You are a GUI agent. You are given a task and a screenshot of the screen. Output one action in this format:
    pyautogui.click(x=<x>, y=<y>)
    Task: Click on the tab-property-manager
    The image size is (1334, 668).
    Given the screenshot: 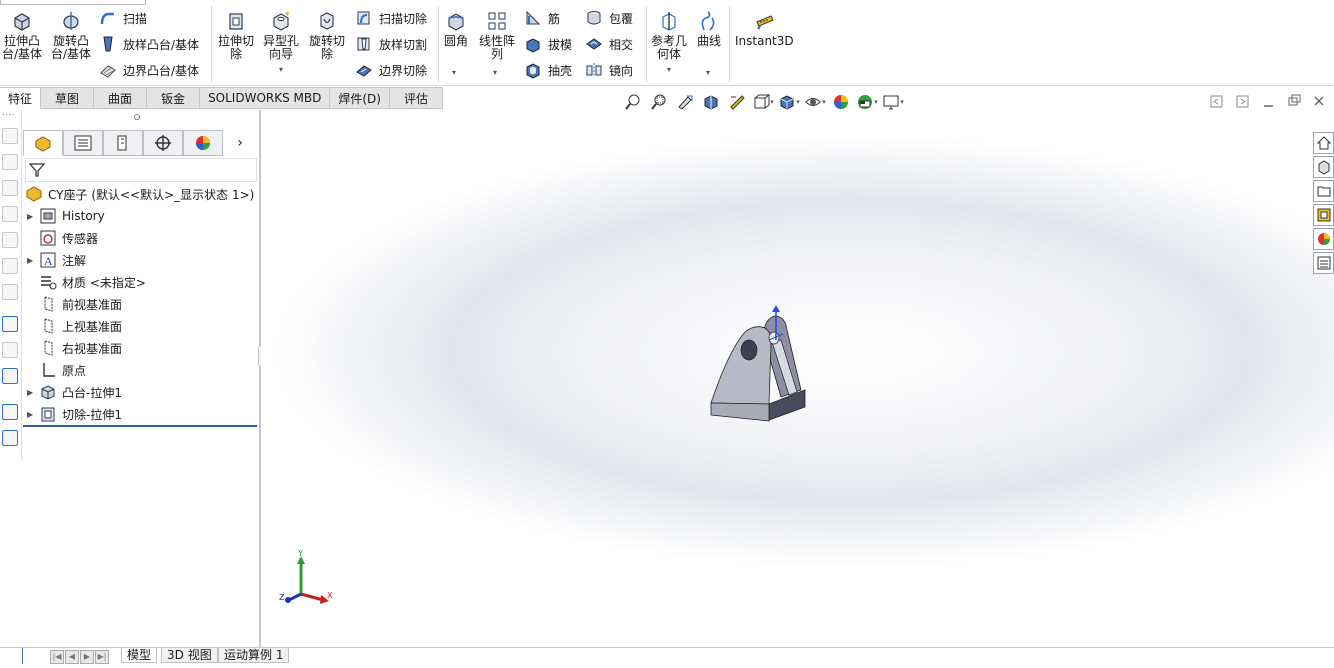 What is the action you would take?
    pyautogui.click(x=83, y=143)
    